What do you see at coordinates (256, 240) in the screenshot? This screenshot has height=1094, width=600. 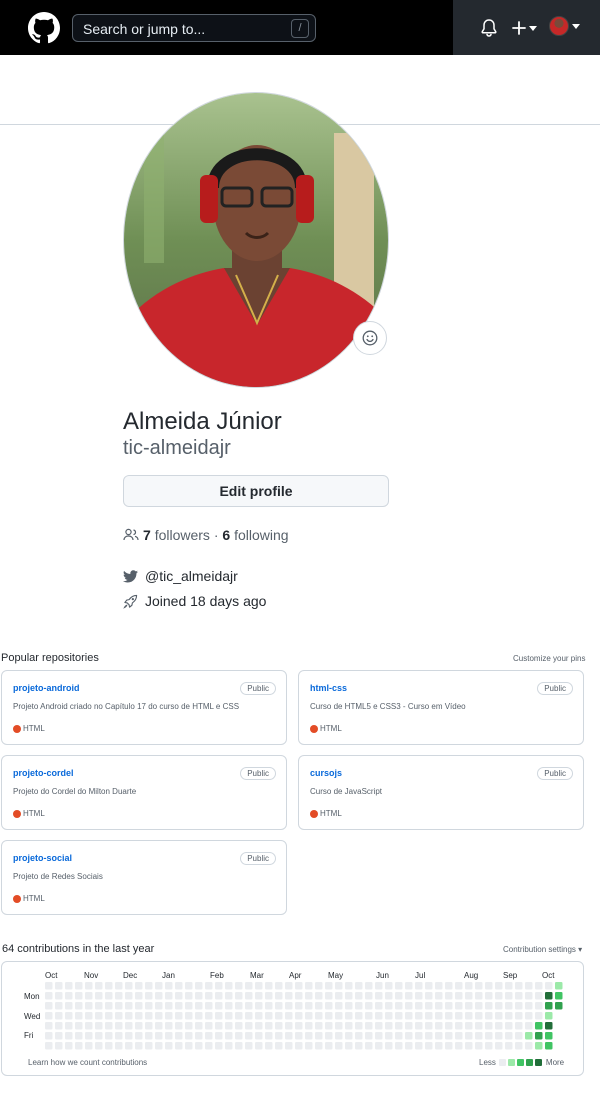 I see `profile-avatar` at bounding box center [256, 240].